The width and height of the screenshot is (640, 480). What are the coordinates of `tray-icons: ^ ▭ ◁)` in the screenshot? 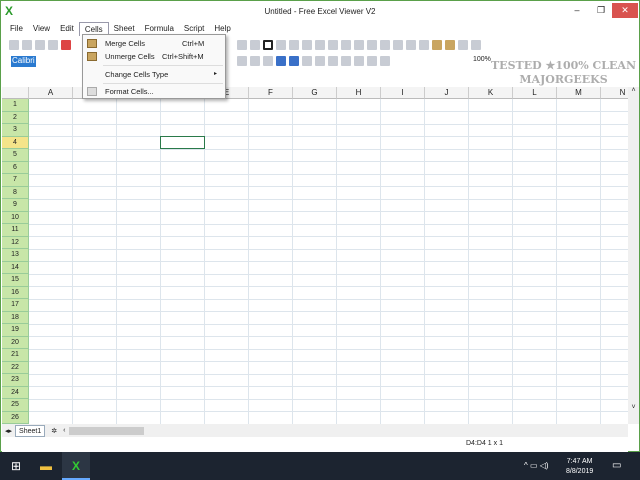 It's located at (536, 465).